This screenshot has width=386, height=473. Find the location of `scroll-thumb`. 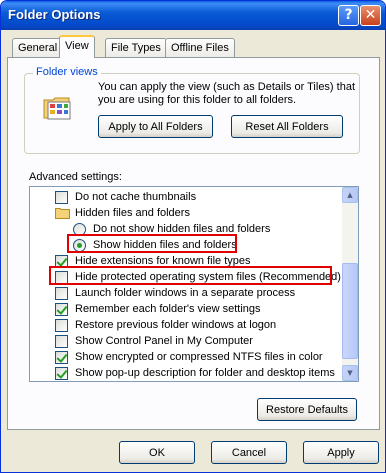

scroll-thumb is located at coordinates (350, 311).